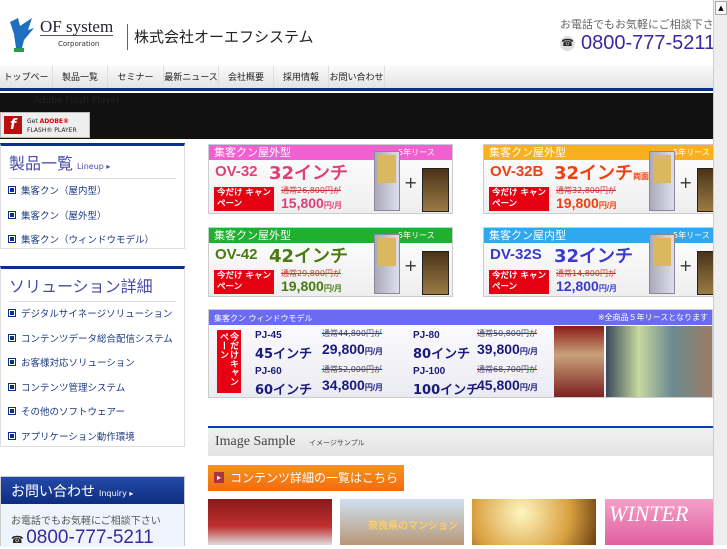 The width and height of the screenshot is (727, 549). I want to click on scroll-up-icon: ▲, so click(721, 8).